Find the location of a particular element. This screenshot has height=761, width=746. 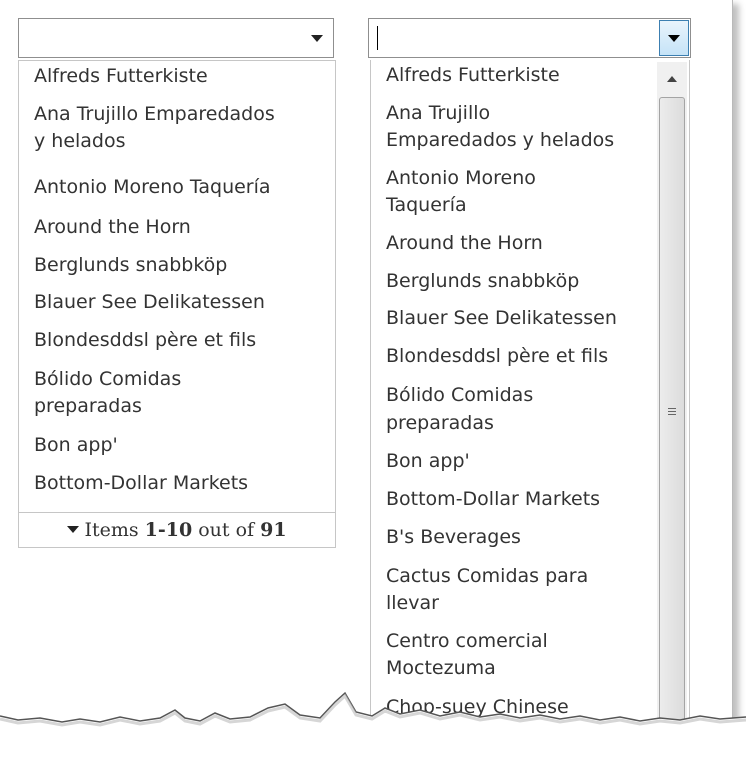

footer-prefix: Items is located at coordinates (111, 530).